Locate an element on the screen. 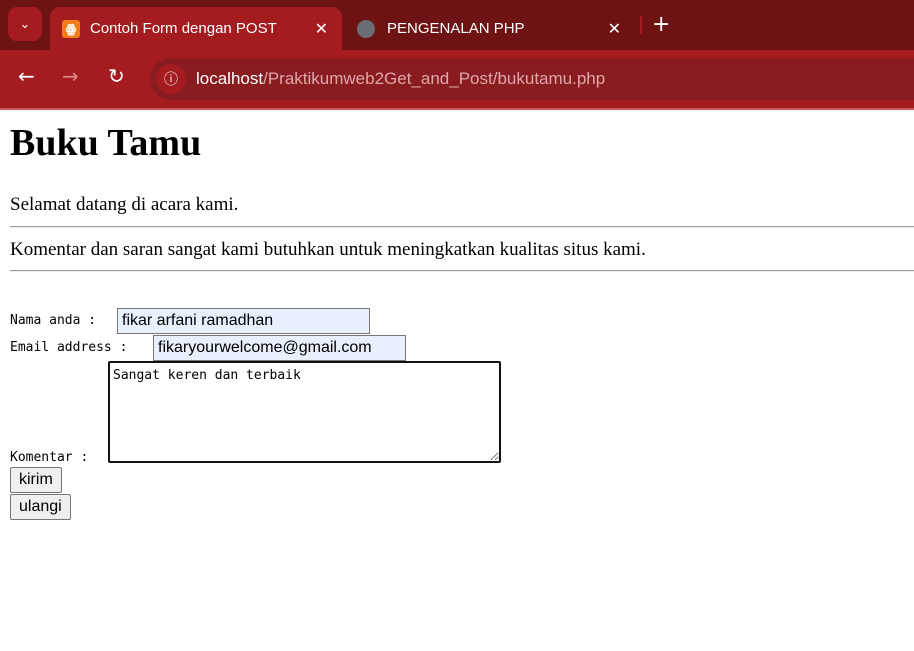  url-path: /Praktikumweb2Get_and_Post/bukutamu.php is located at coordinates (434, 78).